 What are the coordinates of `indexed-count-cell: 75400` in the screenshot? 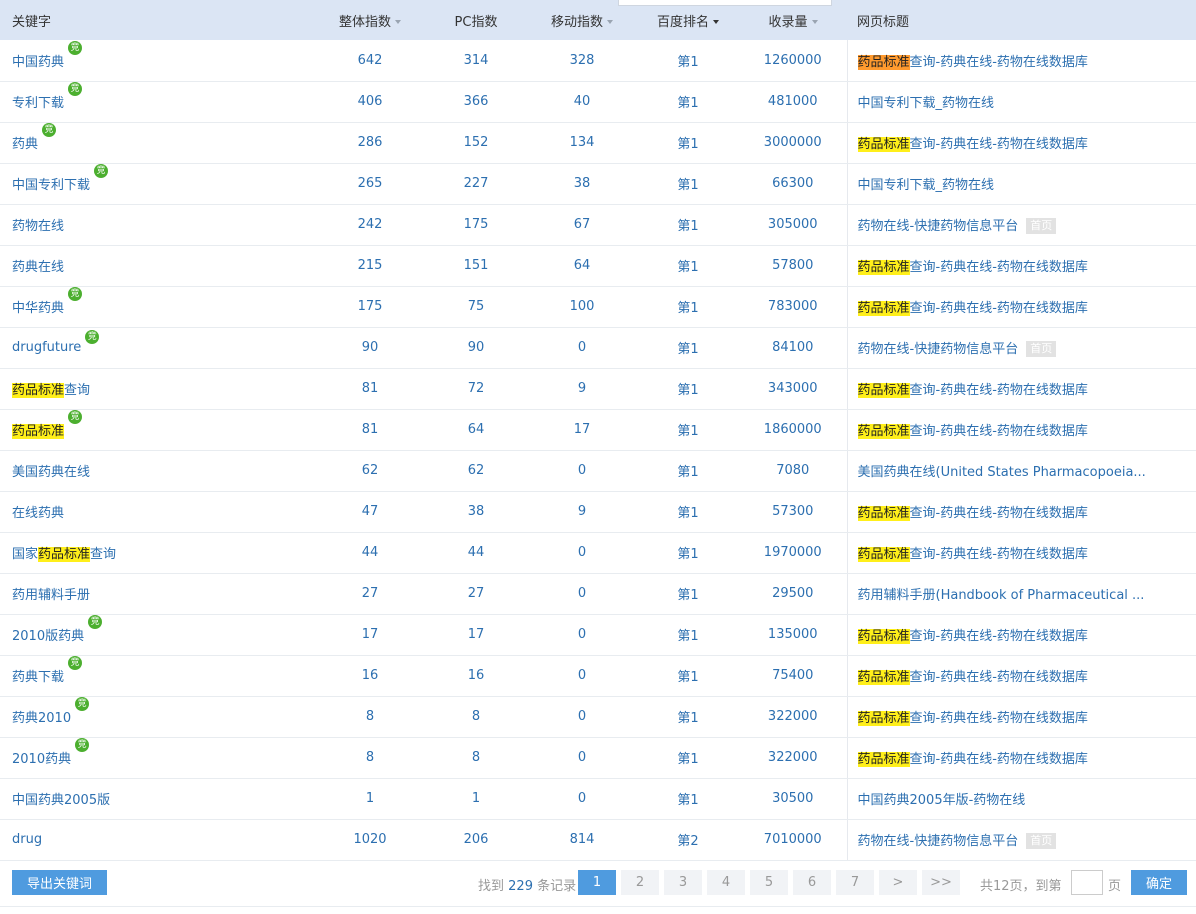 It's located at (793, 676).